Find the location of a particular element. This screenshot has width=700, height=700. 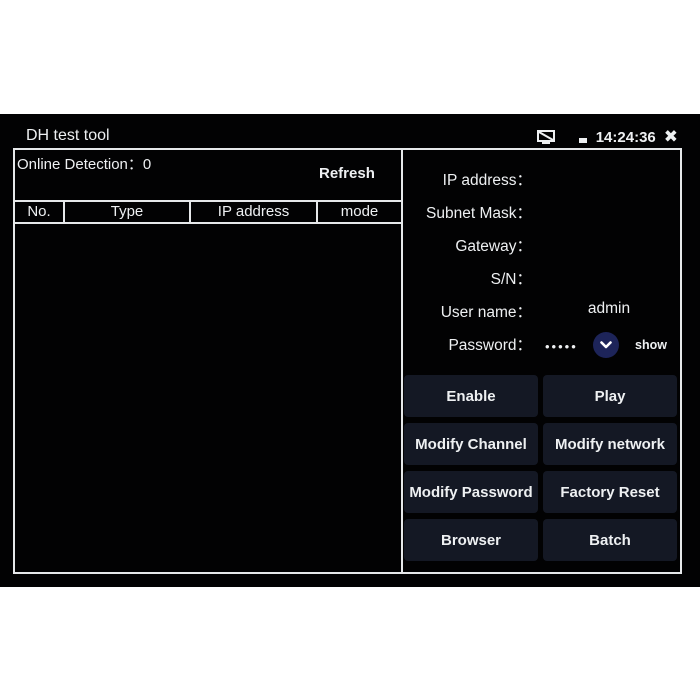

no-display-icon is located at coordinates (545, 137).